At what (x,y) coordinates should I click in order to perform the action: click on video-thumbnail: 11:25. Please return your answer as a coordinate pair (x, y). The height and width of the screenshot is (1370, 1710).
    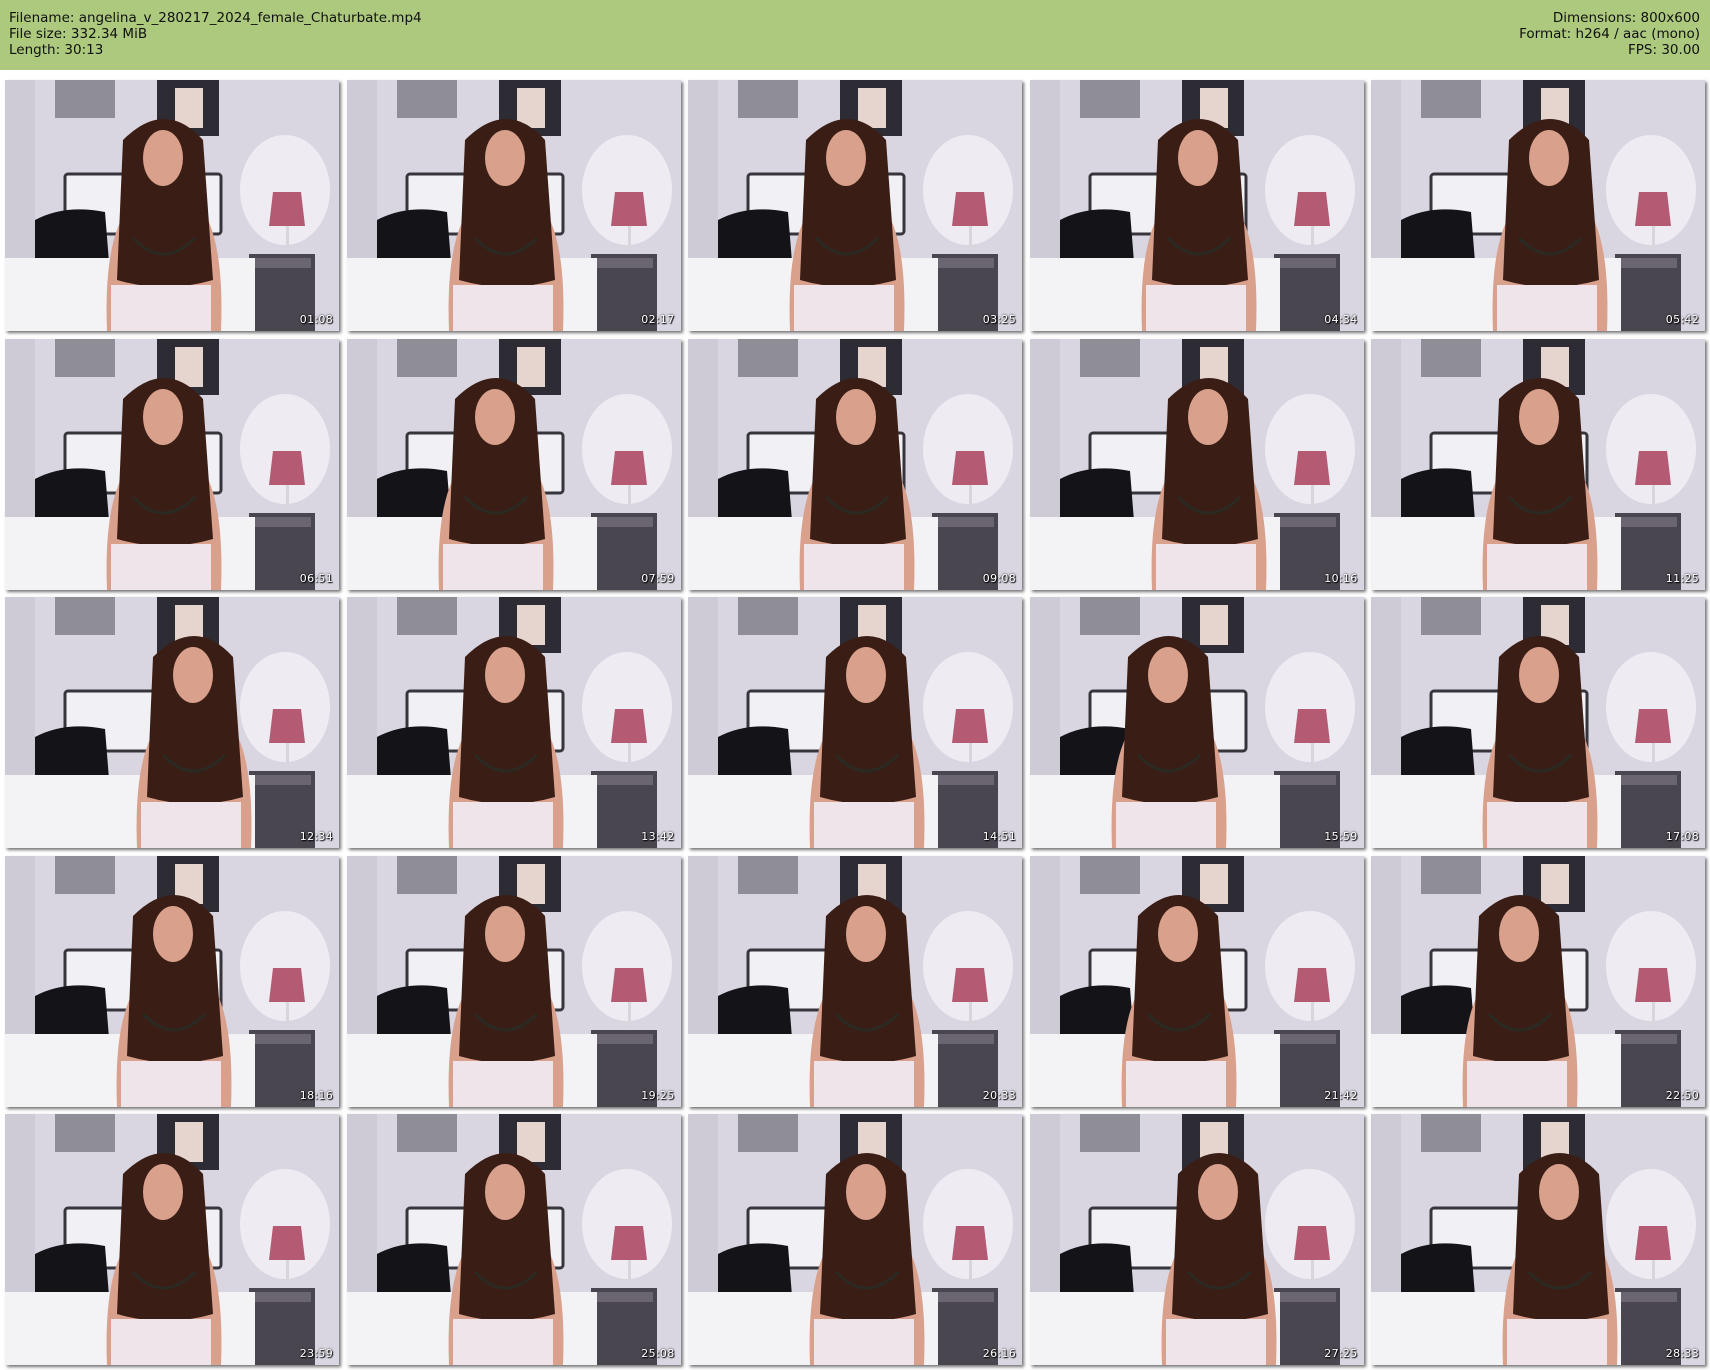
    Looking at the image, I should click on (1538, 464).